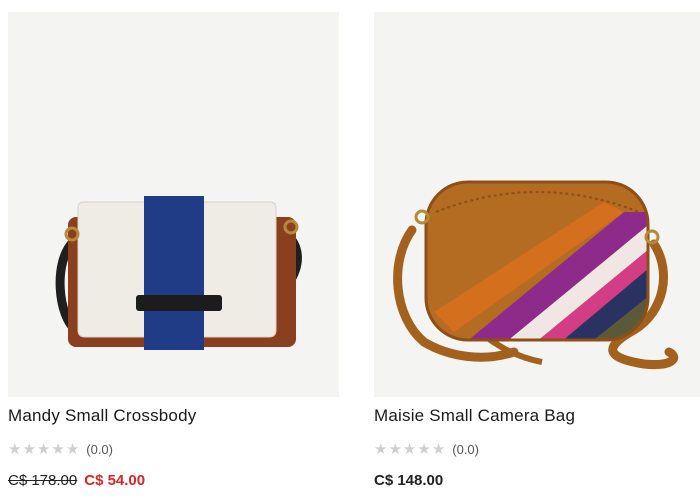 This screenshot has width=700, height=502. What do you see at coordinates (102, 416) in the screenshot?
I see `product-name: Mandy Small Crossbody` at bounding box center [102, 416].